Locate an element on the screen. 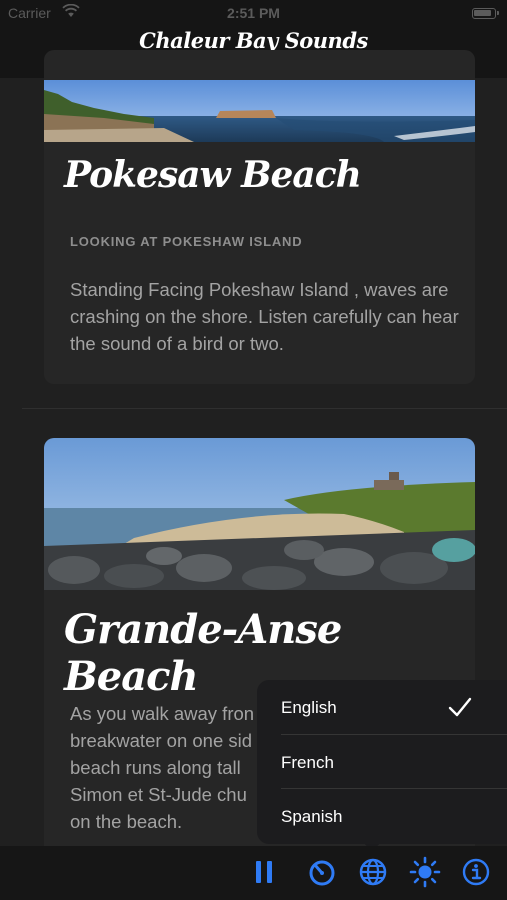 This screenshot has width=507, height=900. globe-icon is located at coordinates (373, 872).